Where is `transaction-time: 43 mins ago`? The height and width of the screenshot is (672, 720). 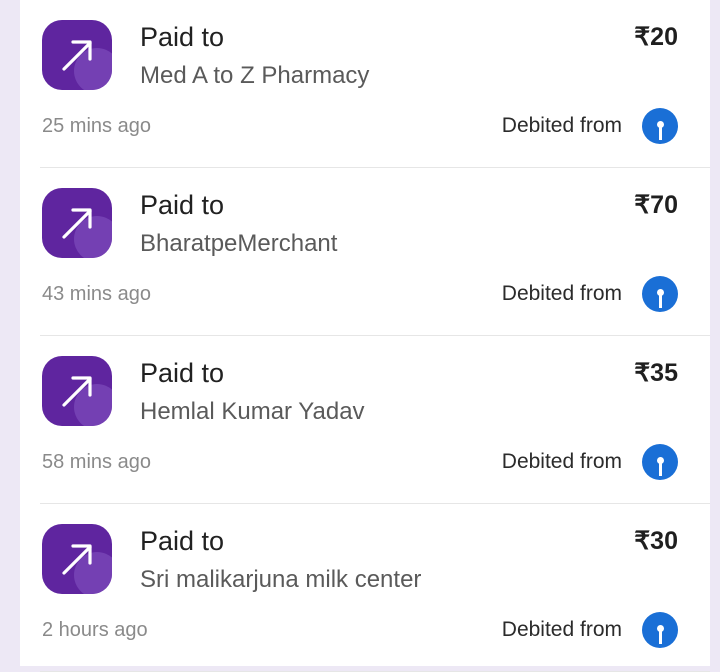 transaction-time: 43 mins ago is located at coordinates (96, 294).